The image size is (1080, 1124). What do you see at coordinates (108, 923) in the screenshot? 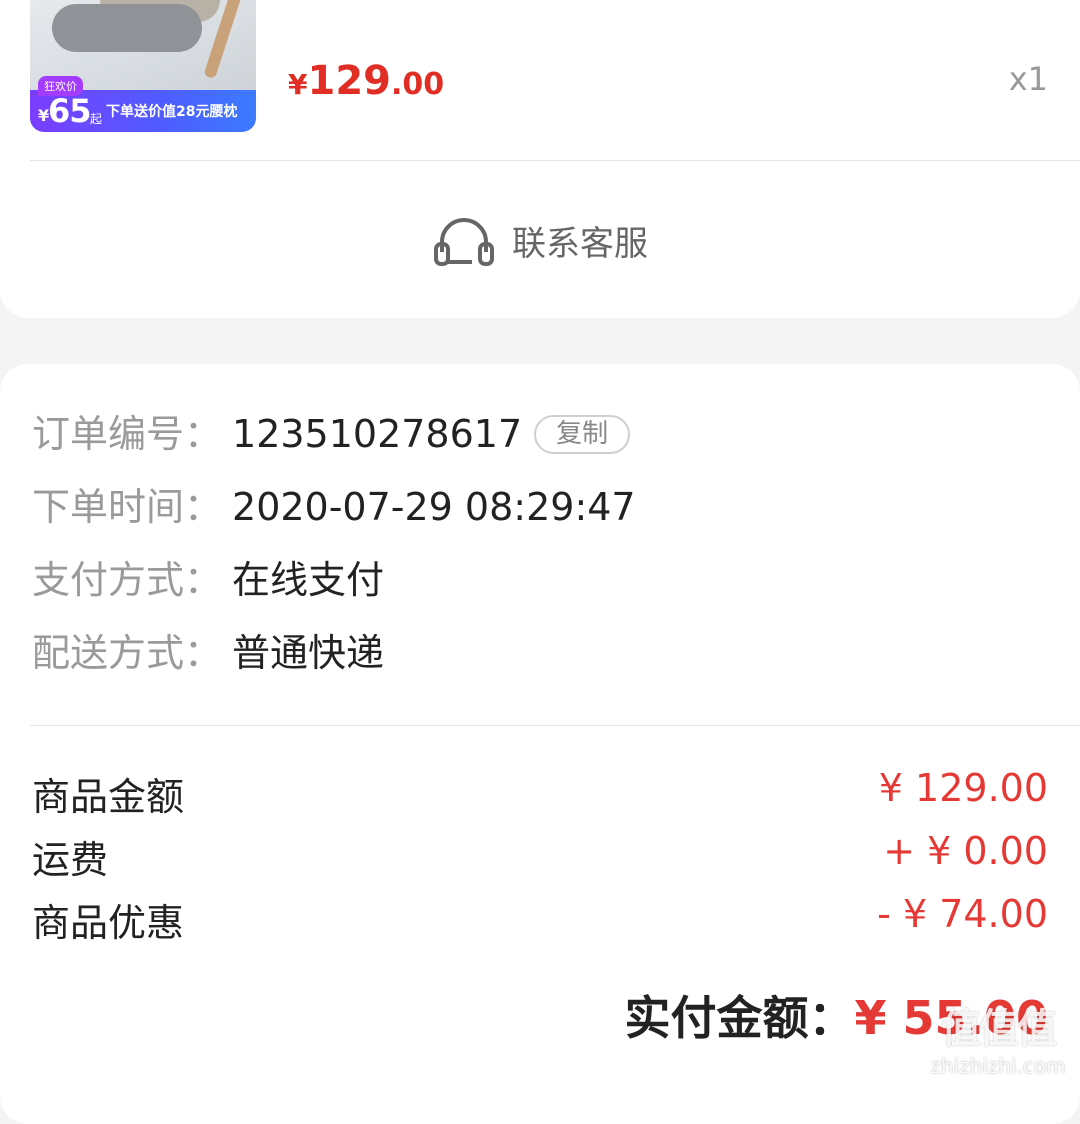
I see `discount-label: 商品优惠` at bounding box center [108, 923].